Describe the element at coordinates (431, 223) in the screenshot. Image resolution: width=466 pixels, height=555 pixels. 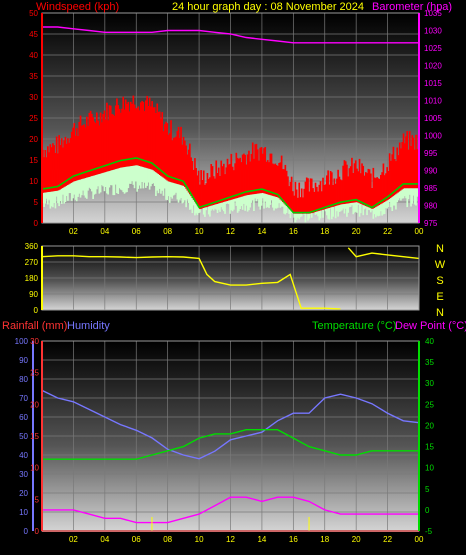
I see `barometer-tick-label: 975` at that location.